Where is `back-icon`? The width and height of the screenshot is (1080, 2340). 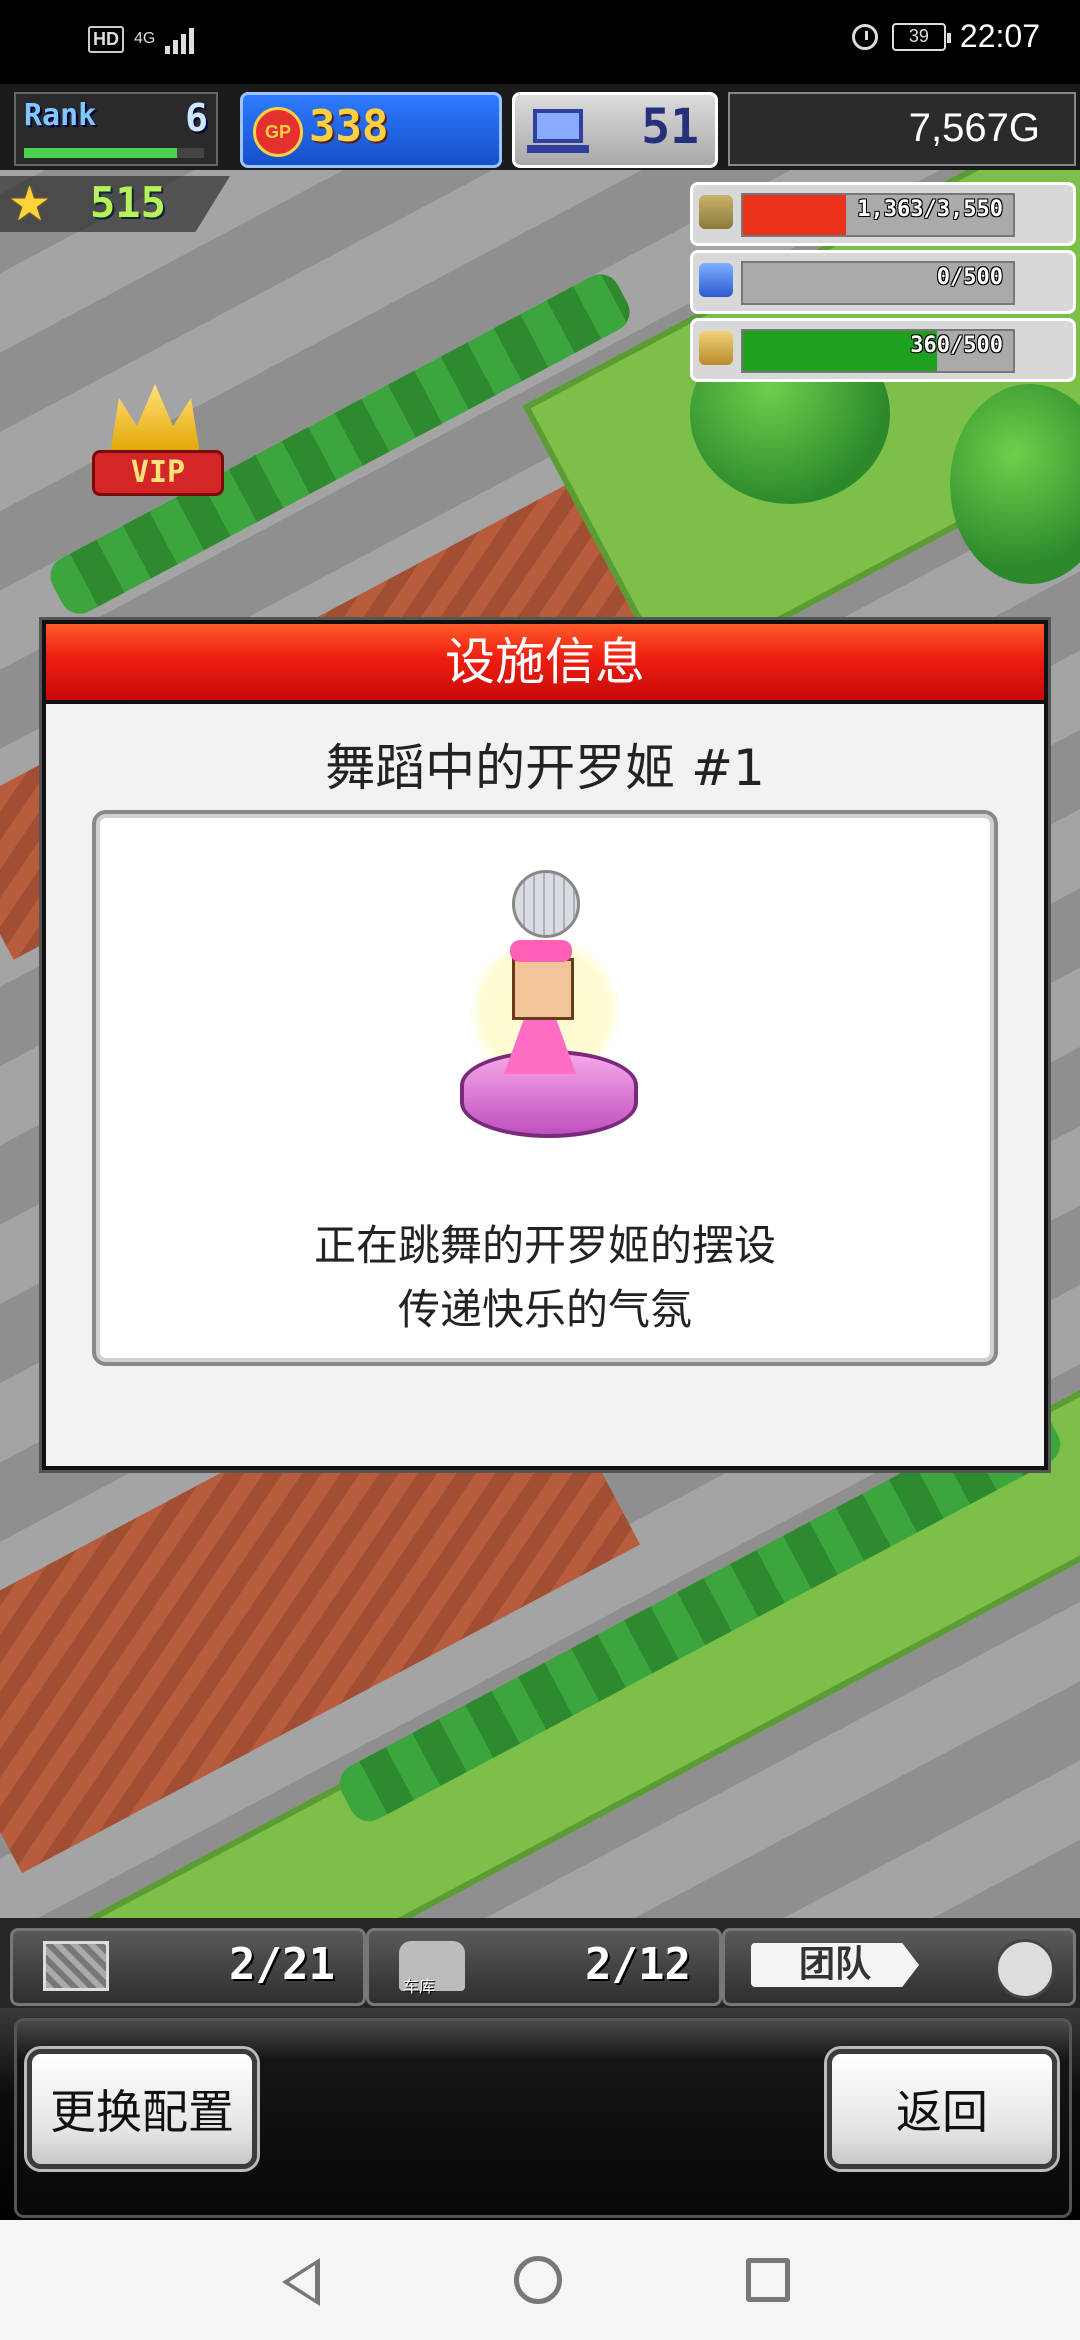 back-icon is located at coordinates (301, 2282).